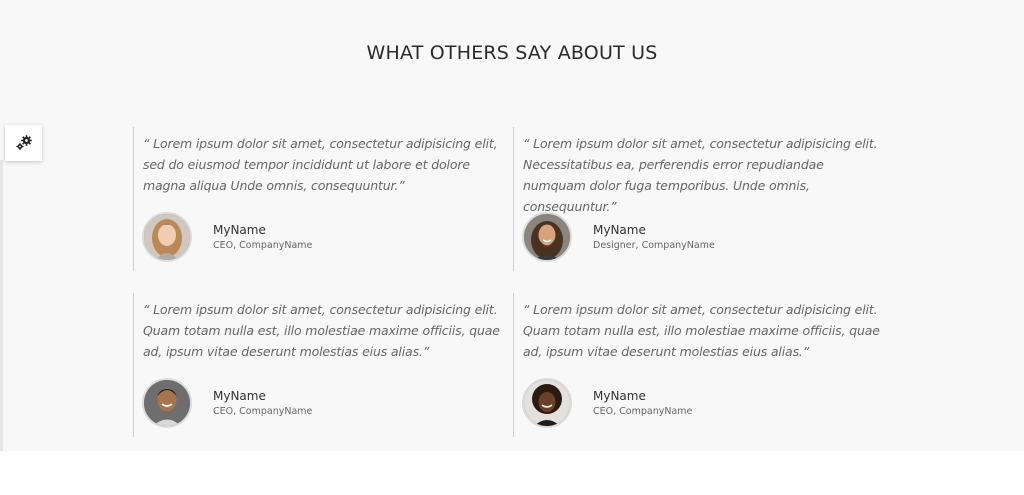  I want to click on testimonial-role: Designer, CompanyName, so click(654, 245).